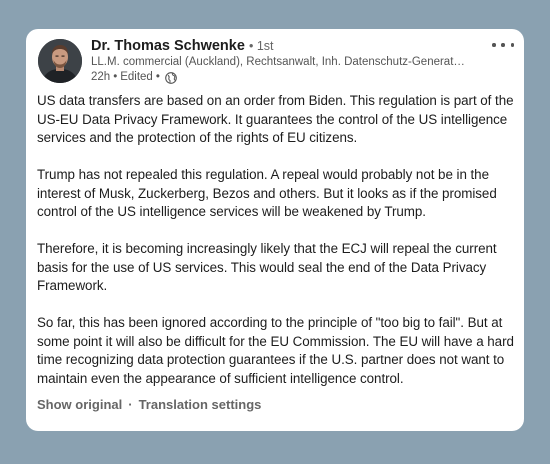 This screenshot has width=550, height=464. I want to click on translation-settings-button: Translation settings, so click(200, 404).